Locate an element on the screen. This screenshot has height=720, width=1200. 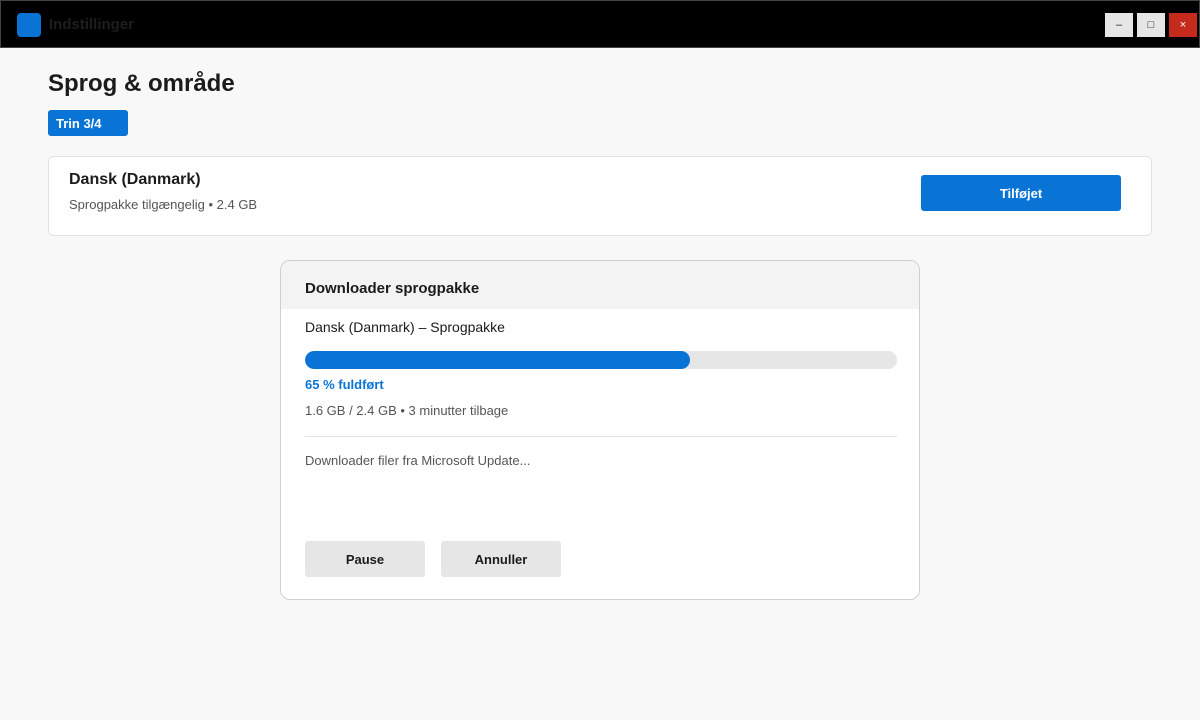
title-bar: Indstillinger – □ × is located at coordinates (600, 24).